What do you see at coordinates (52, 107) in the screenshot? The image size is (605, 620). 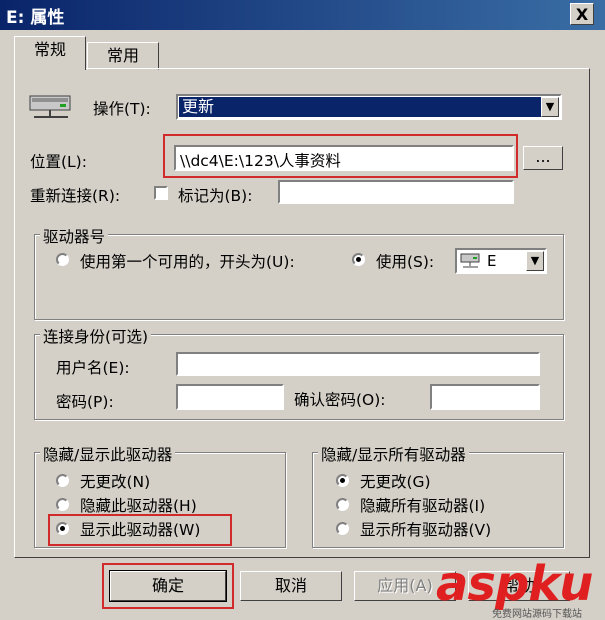 I see `network-drive-icon` at bounding box center [52, 107].